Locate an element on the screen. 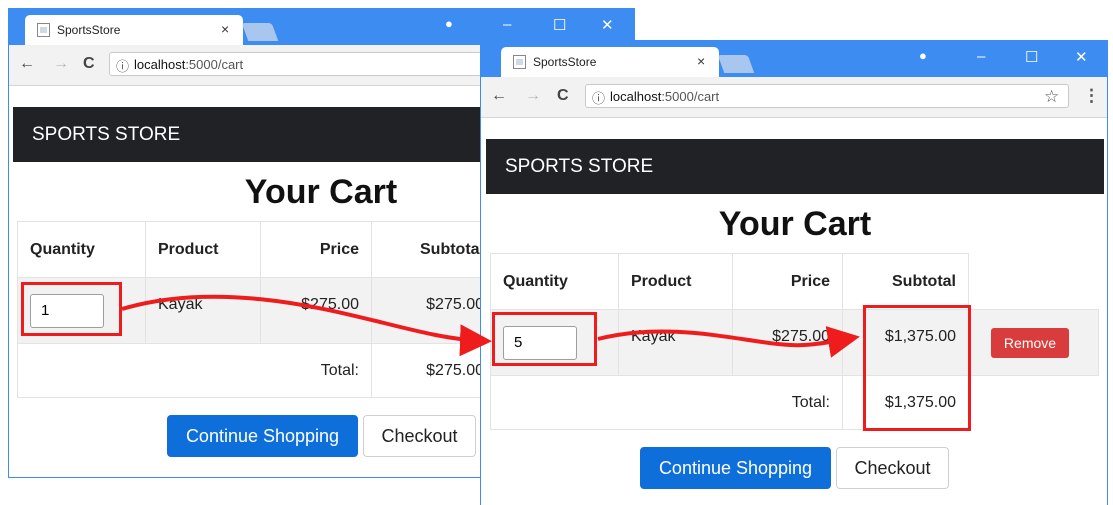  arrow-quantity is located at coordinates (306, 325).